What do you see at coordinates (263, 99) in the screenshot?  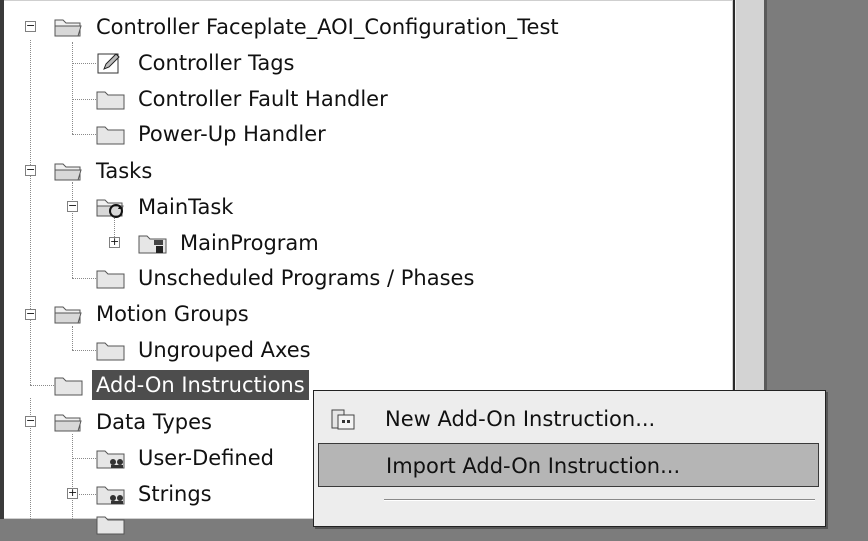 I see `tree-node-label: Controller Fault Handler` at bounding box center [263, 99].